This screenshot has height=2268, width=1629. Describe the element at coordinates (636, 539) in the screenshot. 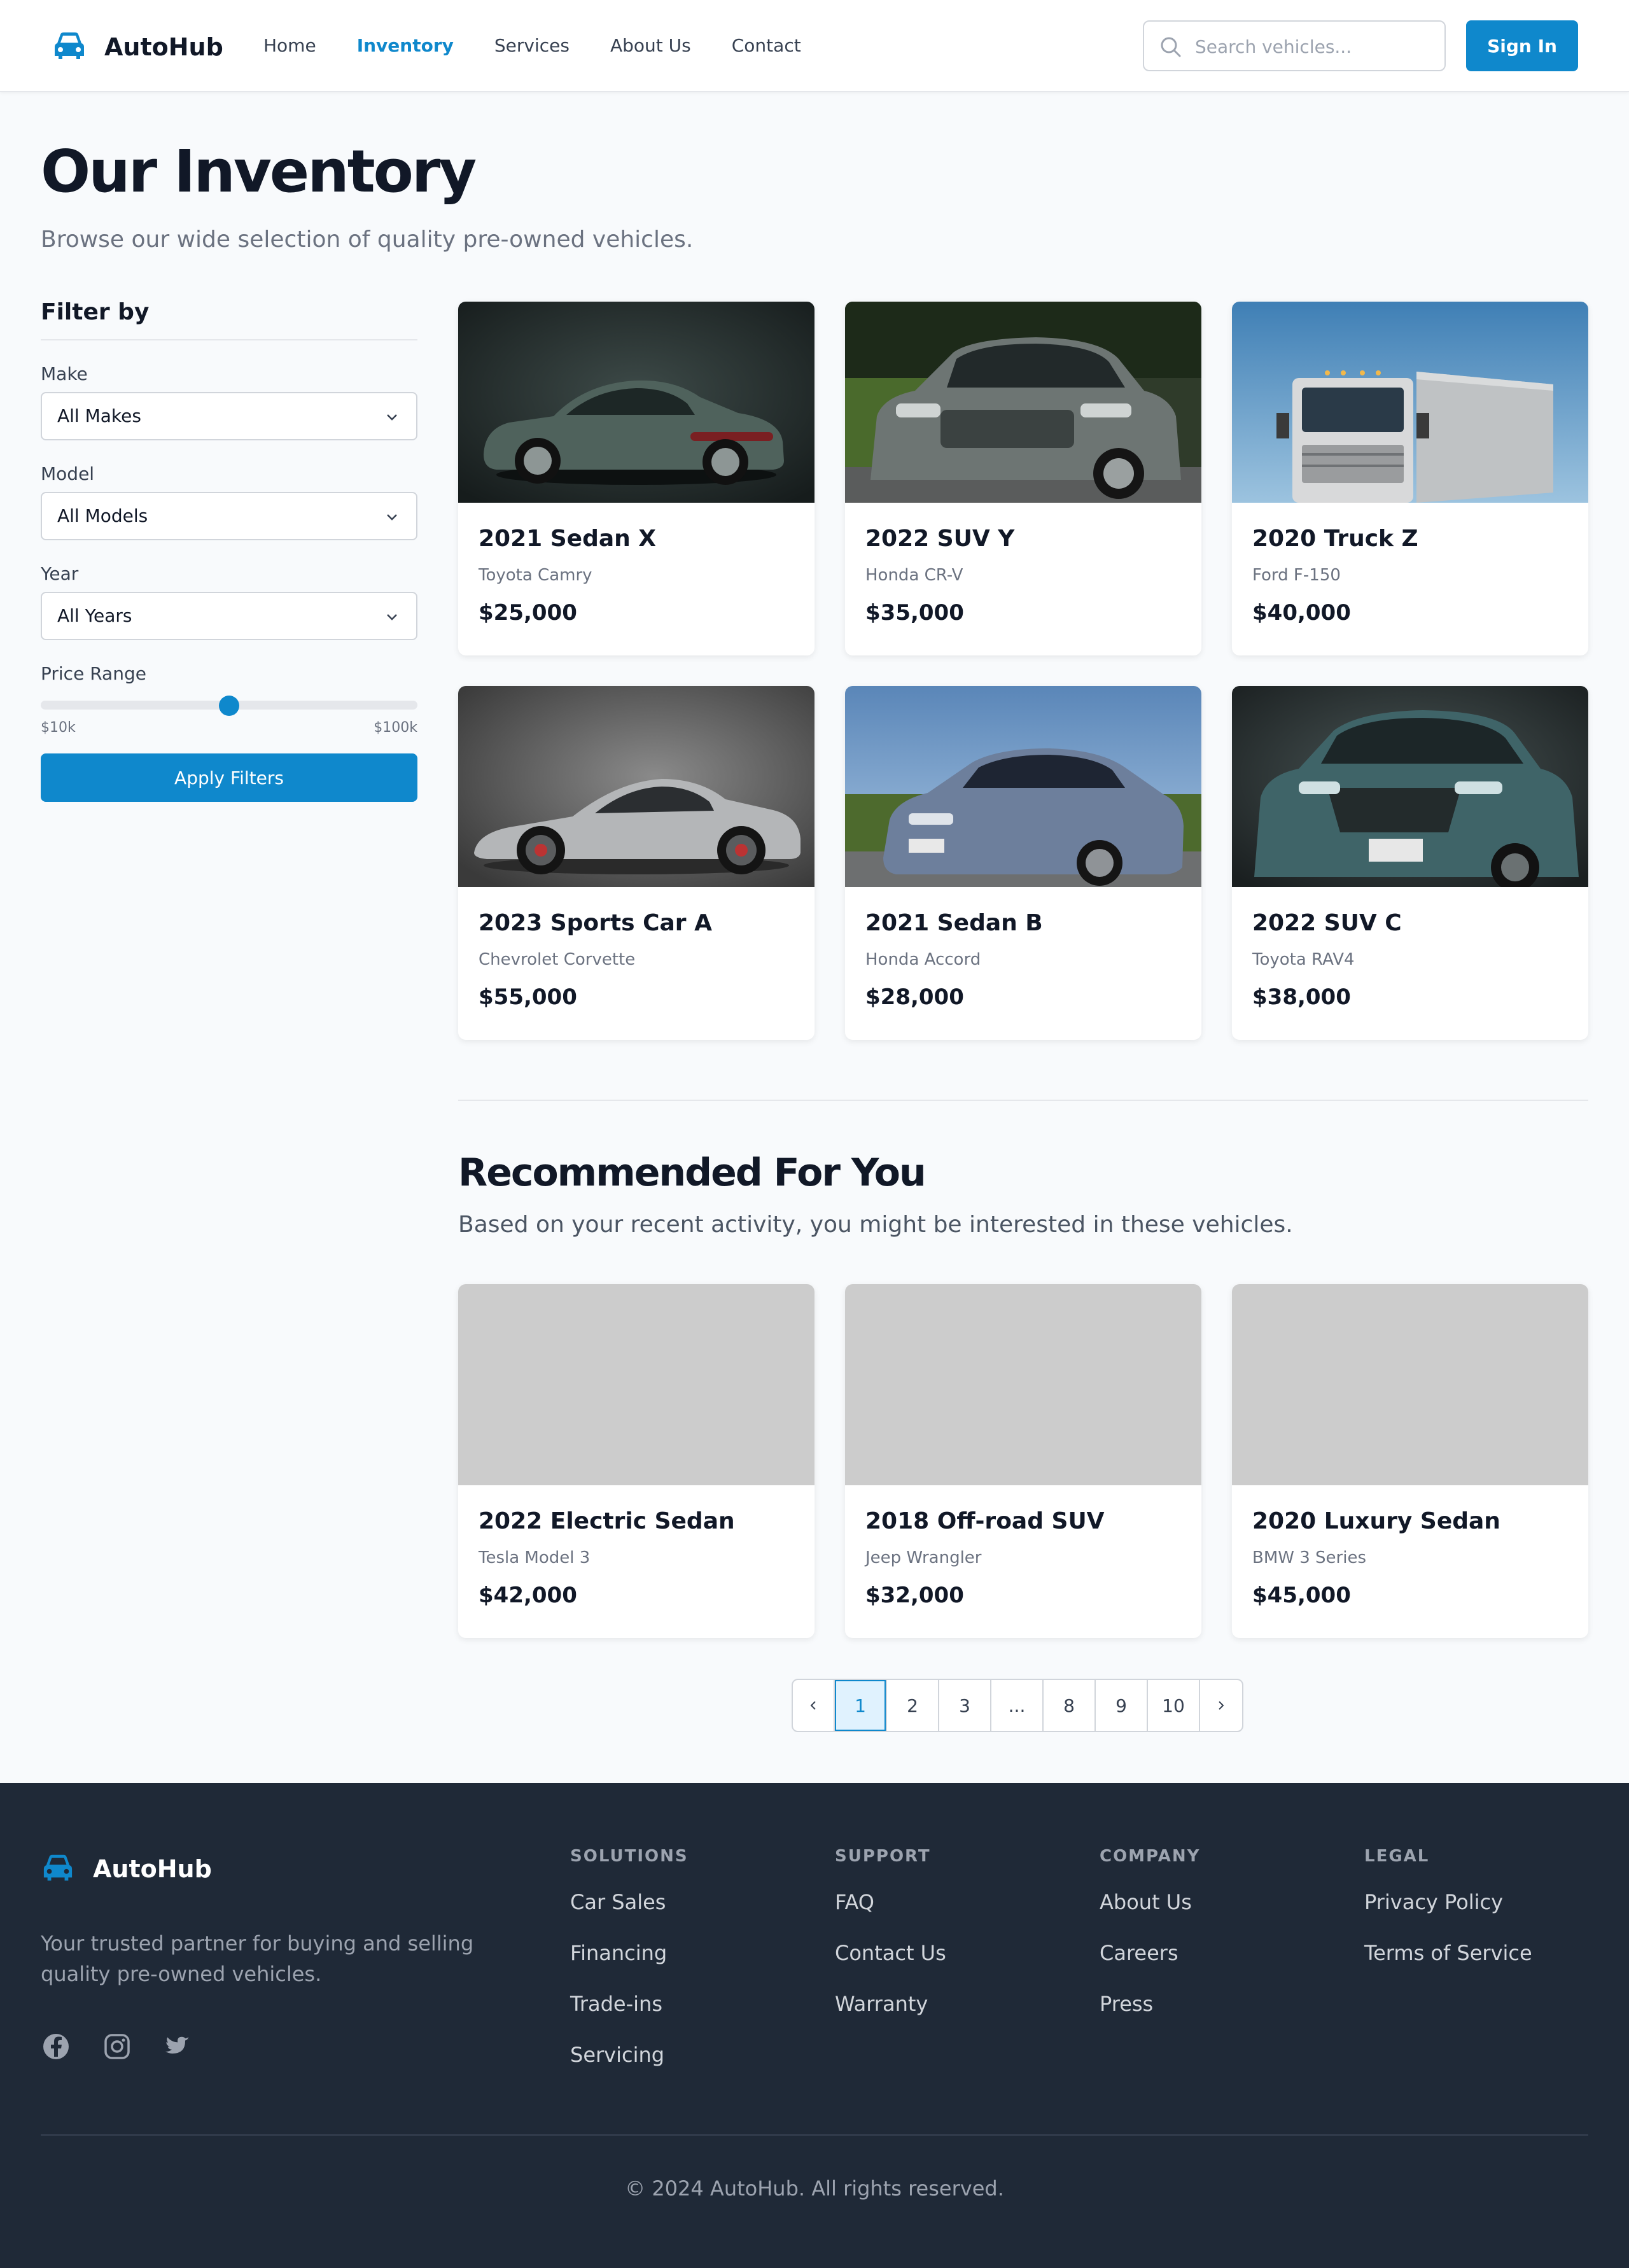

I see `vehicle-title: 2021 Sedan X` at that location.